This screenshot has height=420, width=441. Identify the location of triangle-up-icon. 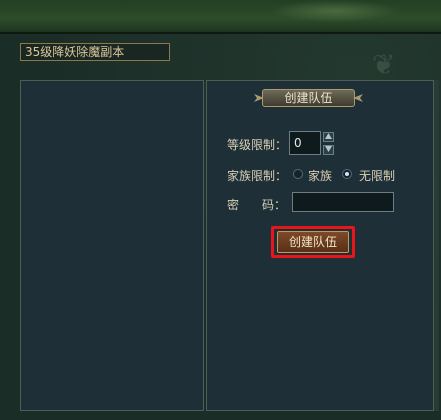
(328, 136).